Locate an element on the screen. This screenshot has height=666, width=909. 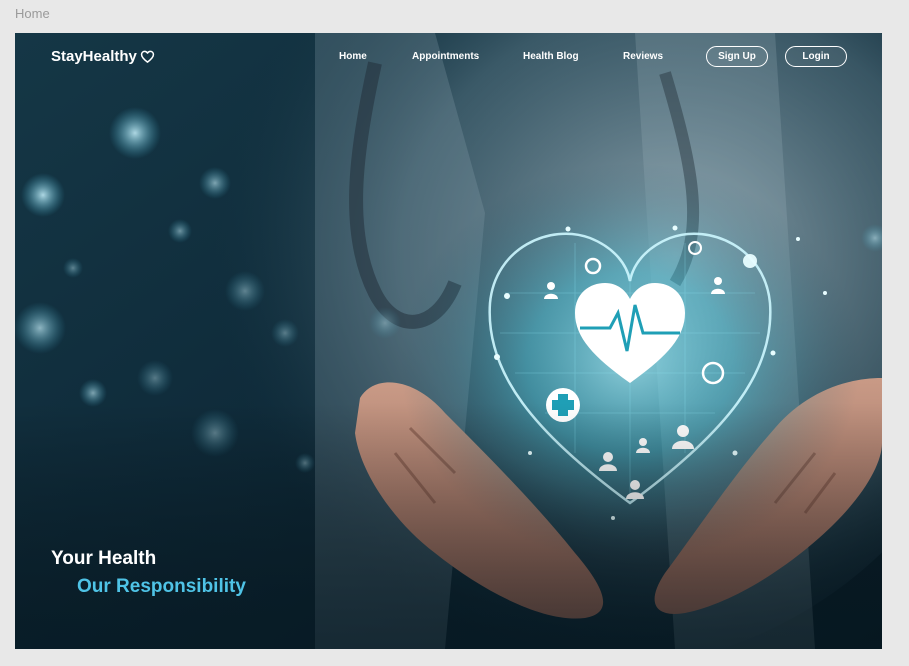
frame-label: Home is located at coordinates (32, 13).